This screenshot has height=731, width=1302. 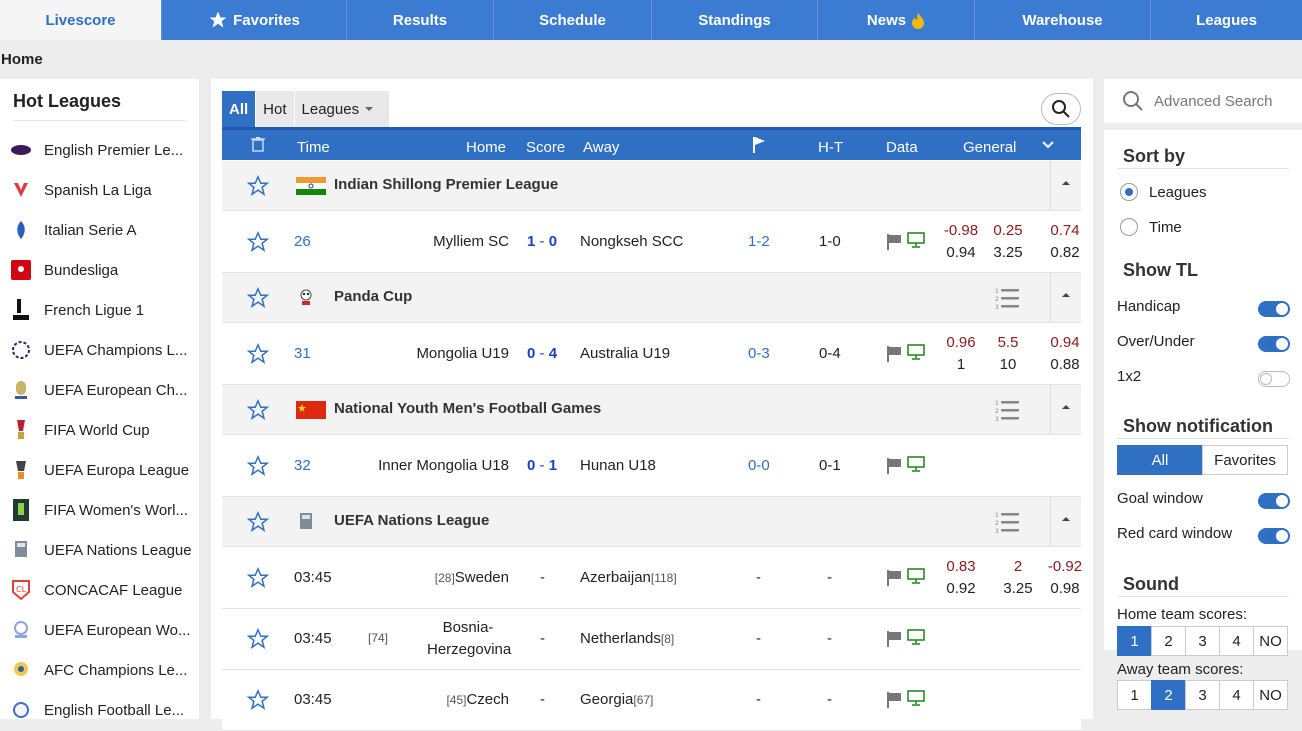 What do you see at coordinates (628, 577) in the screenshot?
I see `away-team: Azerbaijan[118]` at bounding box center [628, 577].